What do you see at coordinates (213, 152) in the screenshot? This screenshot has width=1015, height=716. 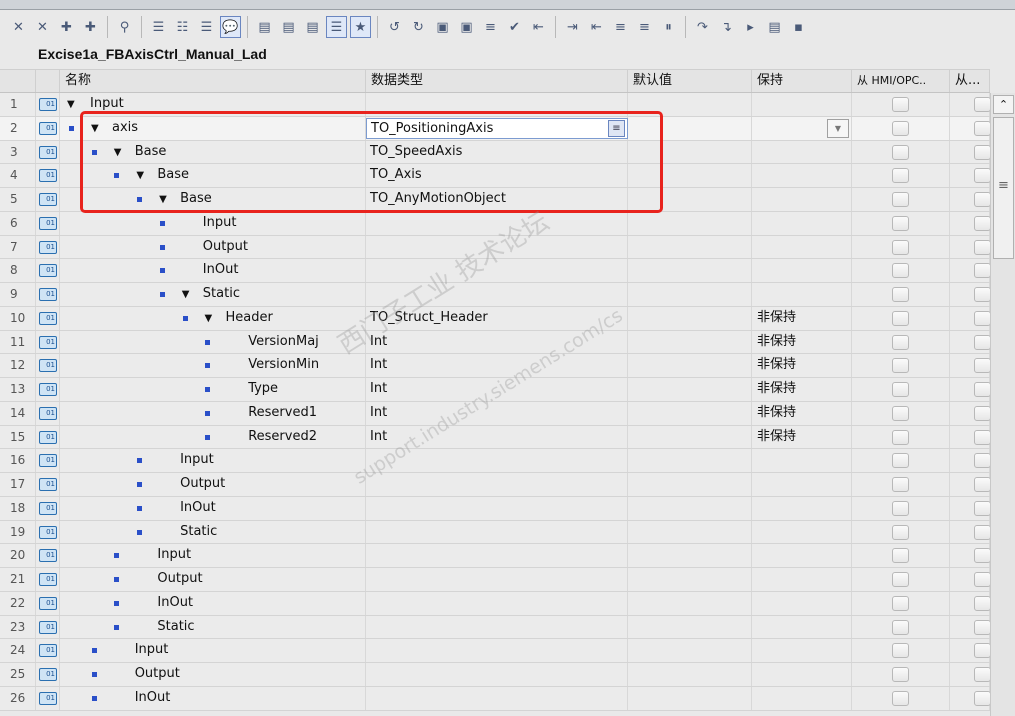 I see `name-cell: ▼ Base` at bounding box center [213, 152].